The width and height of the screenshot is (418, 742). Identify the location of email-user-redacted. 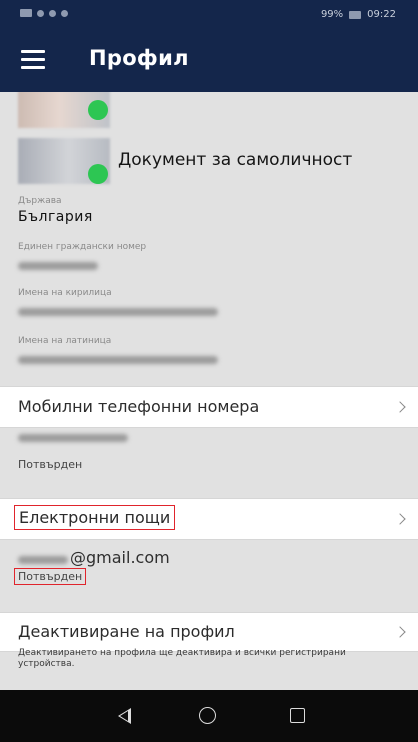
(43, 560).